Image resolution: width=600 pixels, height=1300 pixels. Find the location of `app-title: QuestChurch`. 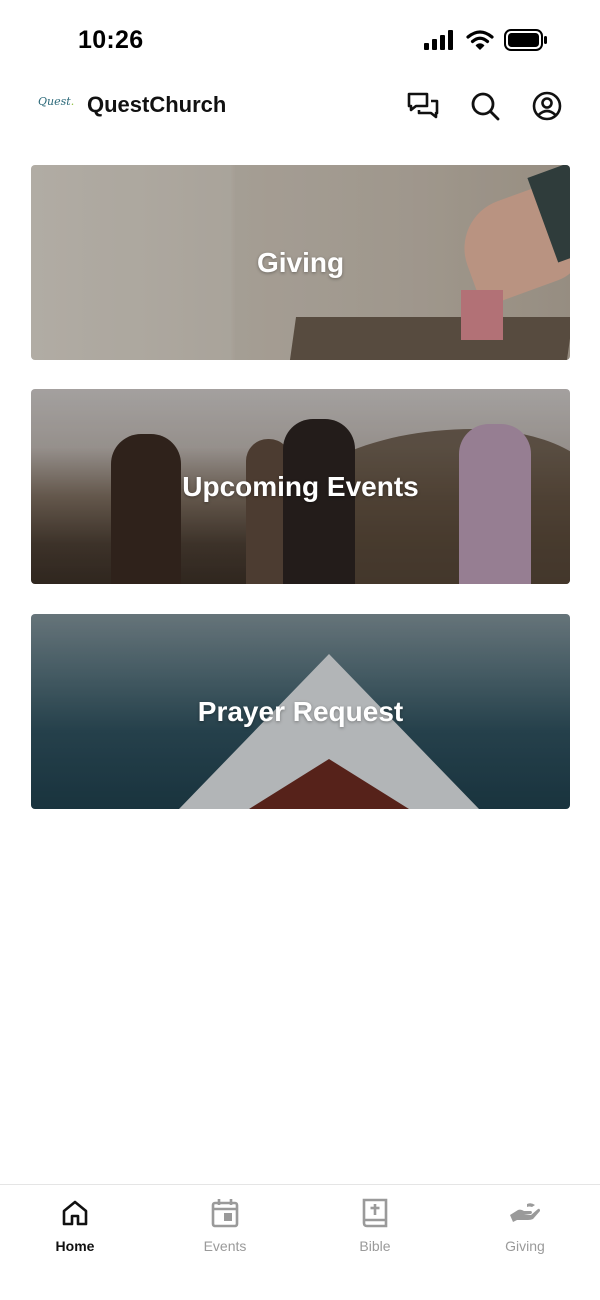

app-title: QuestChurch is located at coordinates (157, 104).